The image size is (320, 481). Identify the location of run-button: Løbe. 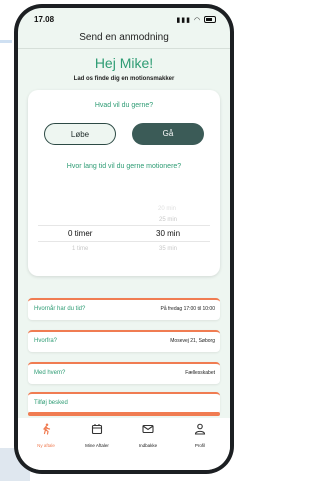
(80, 134).